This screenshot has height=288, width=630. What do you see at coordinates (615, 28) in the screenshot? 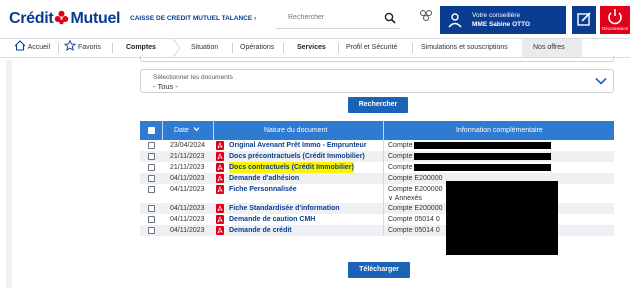
I see `logout-label: Déconnexion` at bounding box center [615, 28].